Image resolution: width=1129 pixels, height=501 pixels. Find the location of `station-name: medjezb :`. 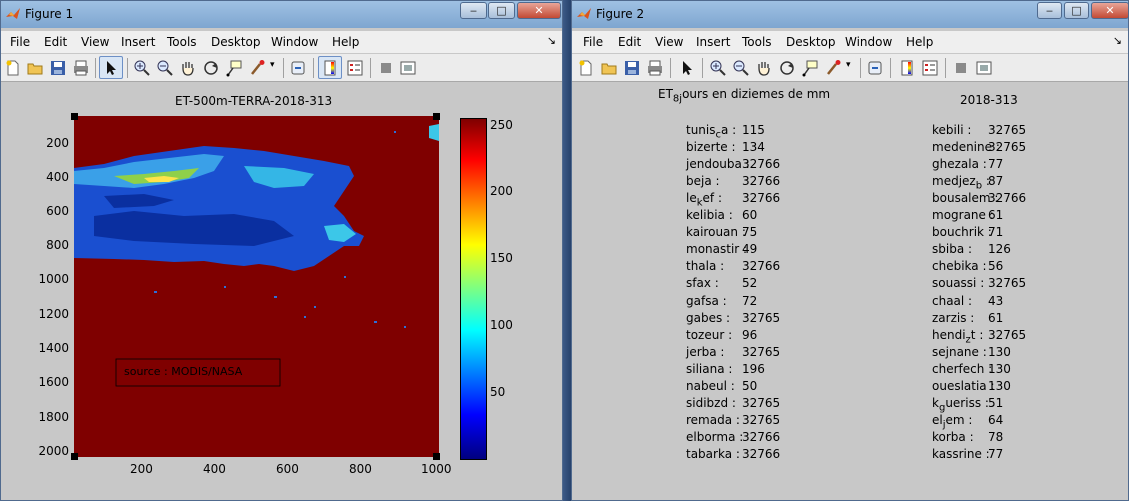

station-name: medjezb : is located at coordinates (961, 182).